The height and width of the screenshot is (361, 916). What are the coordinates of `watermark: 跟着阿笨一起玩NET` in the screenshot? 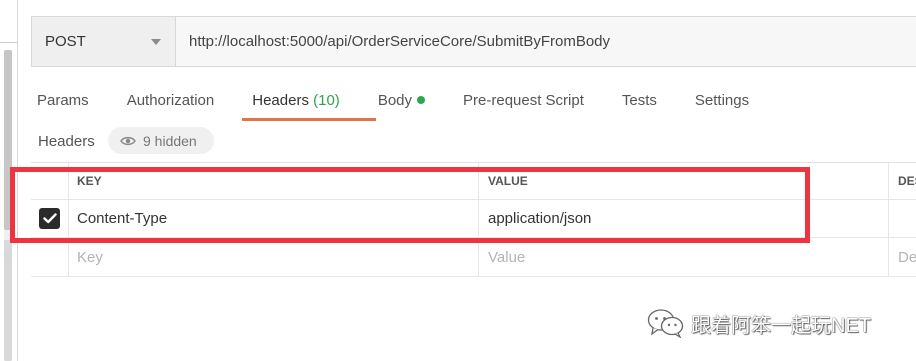 It's located at (759, 323).